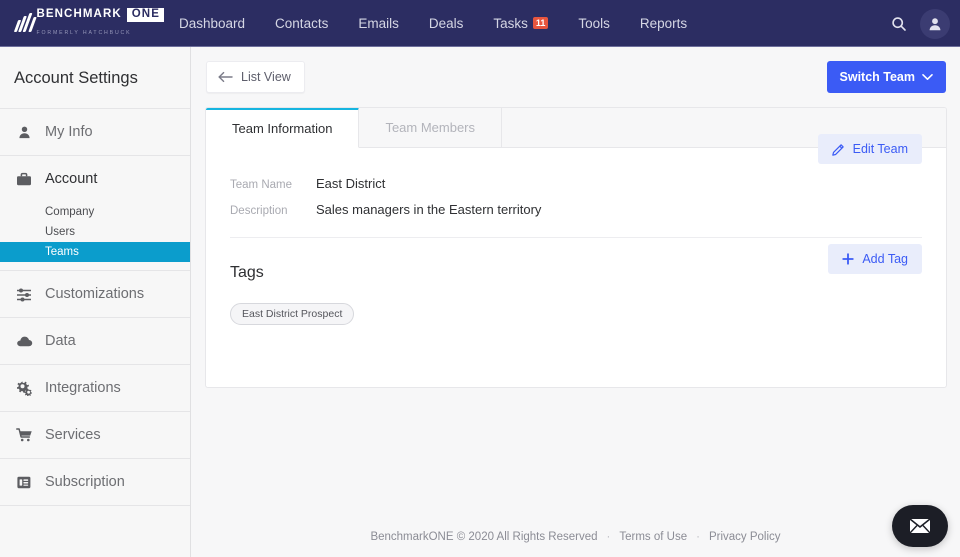 Image resolution: width=960 pixels, height=557 pixels. I want to click on footer-copyright: BenchmarkONE © 2020 All Rights Reserved, so click(484, 537).